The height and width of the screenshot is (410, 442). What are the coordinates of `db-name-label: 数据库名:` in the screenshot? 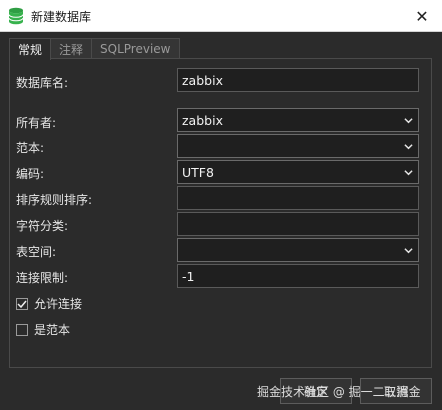 It's located at (42, 83).